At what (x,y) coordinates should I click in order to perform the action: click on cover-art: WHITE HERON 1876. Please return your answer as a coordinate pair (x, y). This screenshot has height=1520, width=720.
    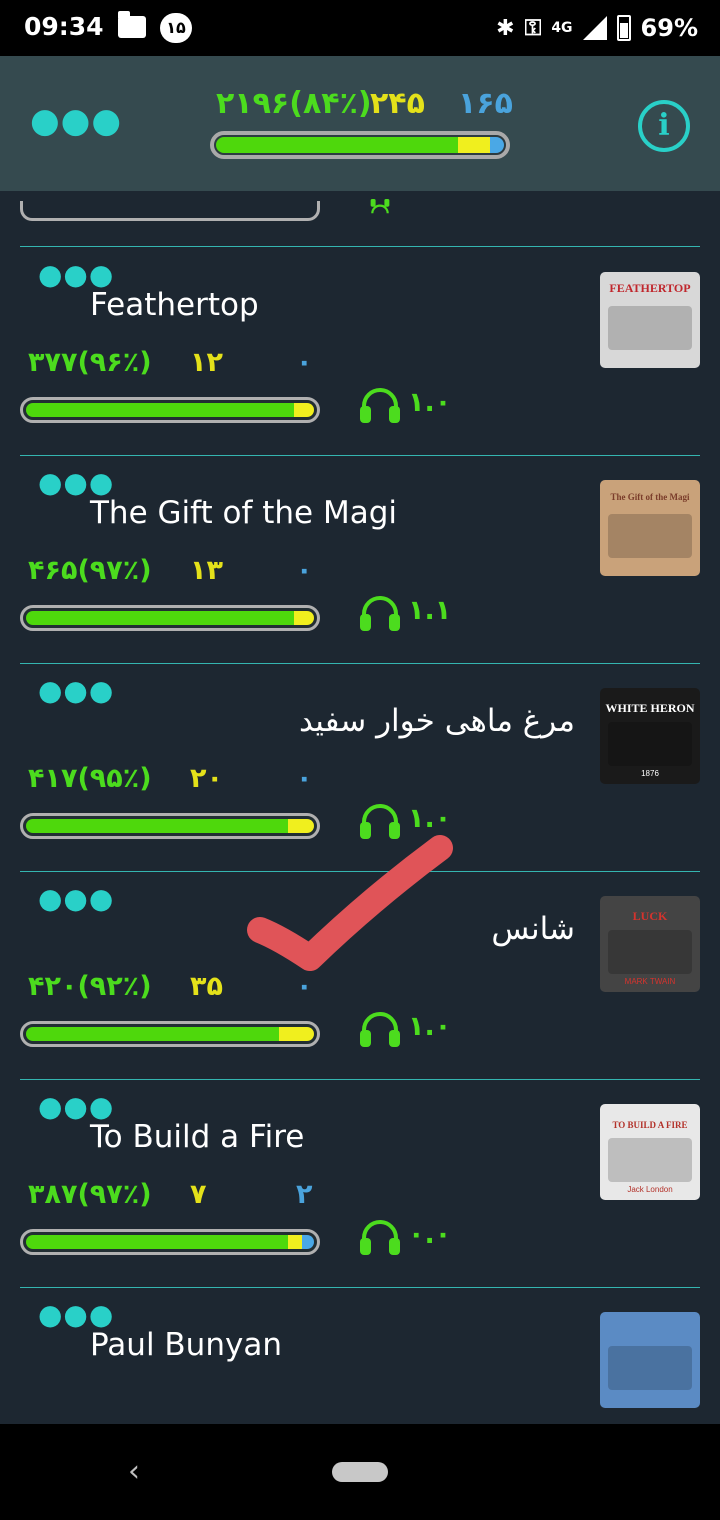
    Looking at the image, I should click on (649, 739).